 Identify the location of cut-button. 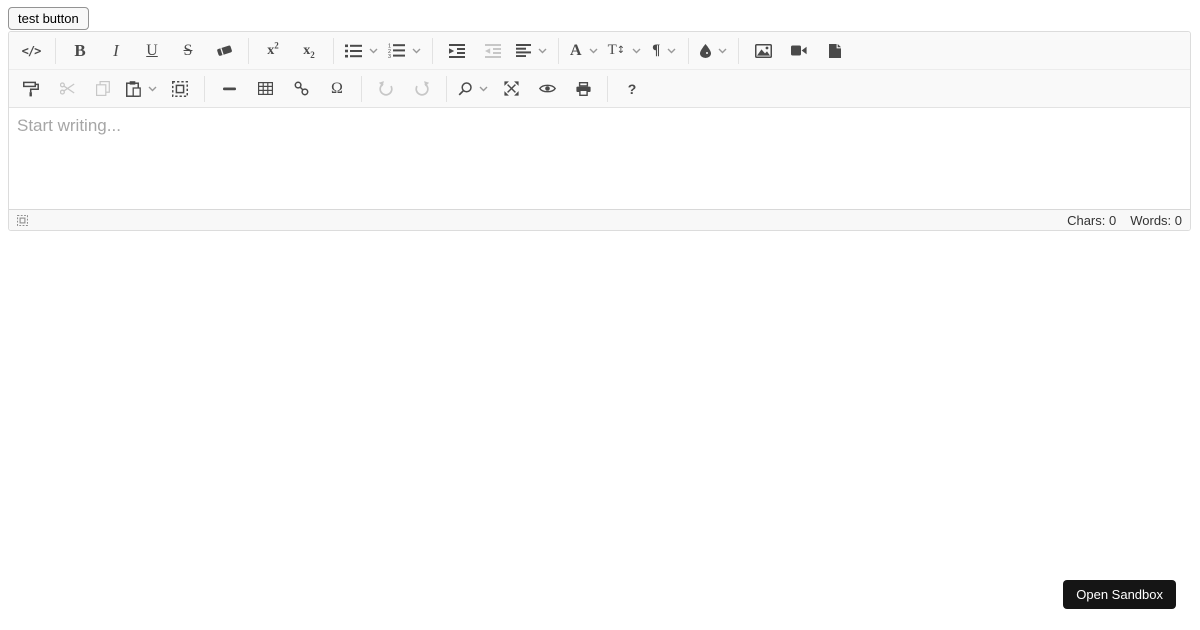
(67, 89).